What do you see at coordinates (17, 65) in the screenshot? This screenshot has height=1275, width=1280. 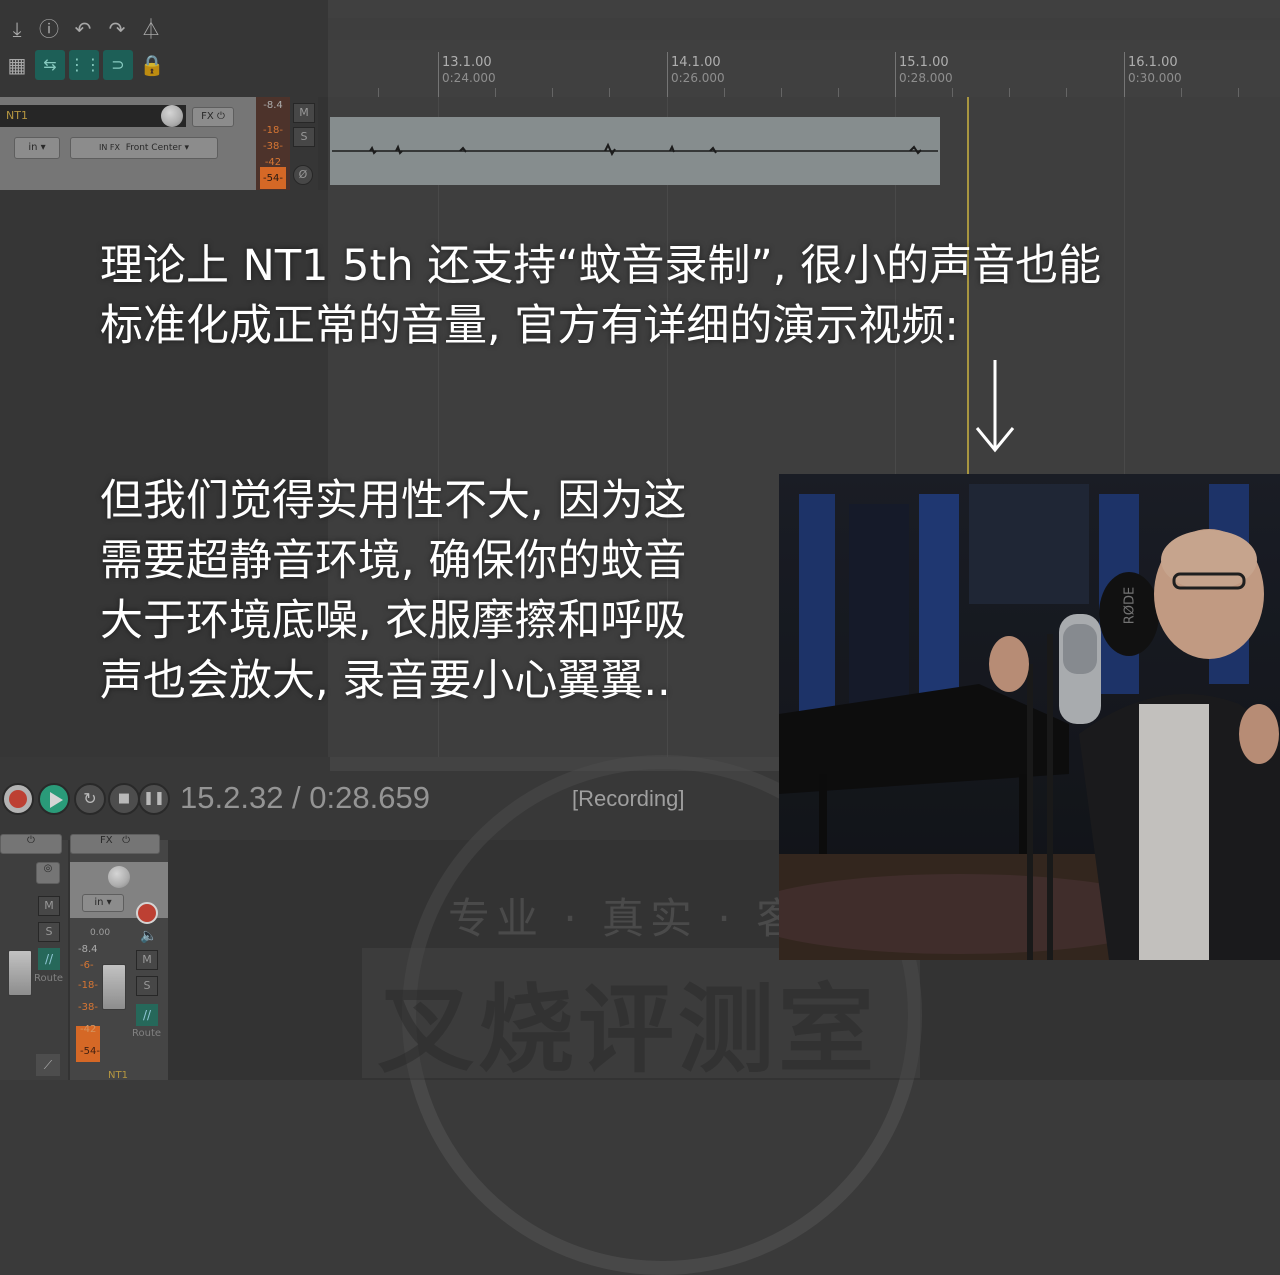 I see `grid-icon: ▦` at bounding box center [17, 65].